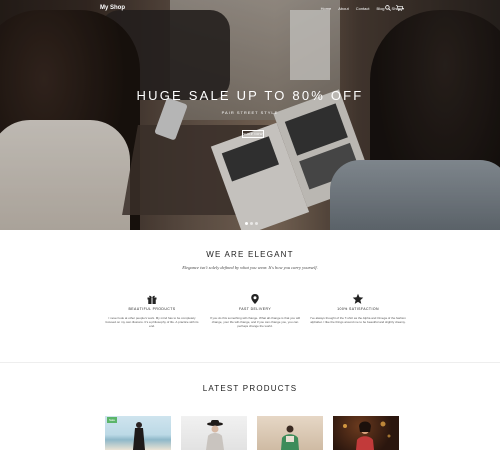 The image size is (500, 450). Describe the element at coordinates (250, 362) in the screenshot. I see `section-divider` at that location.